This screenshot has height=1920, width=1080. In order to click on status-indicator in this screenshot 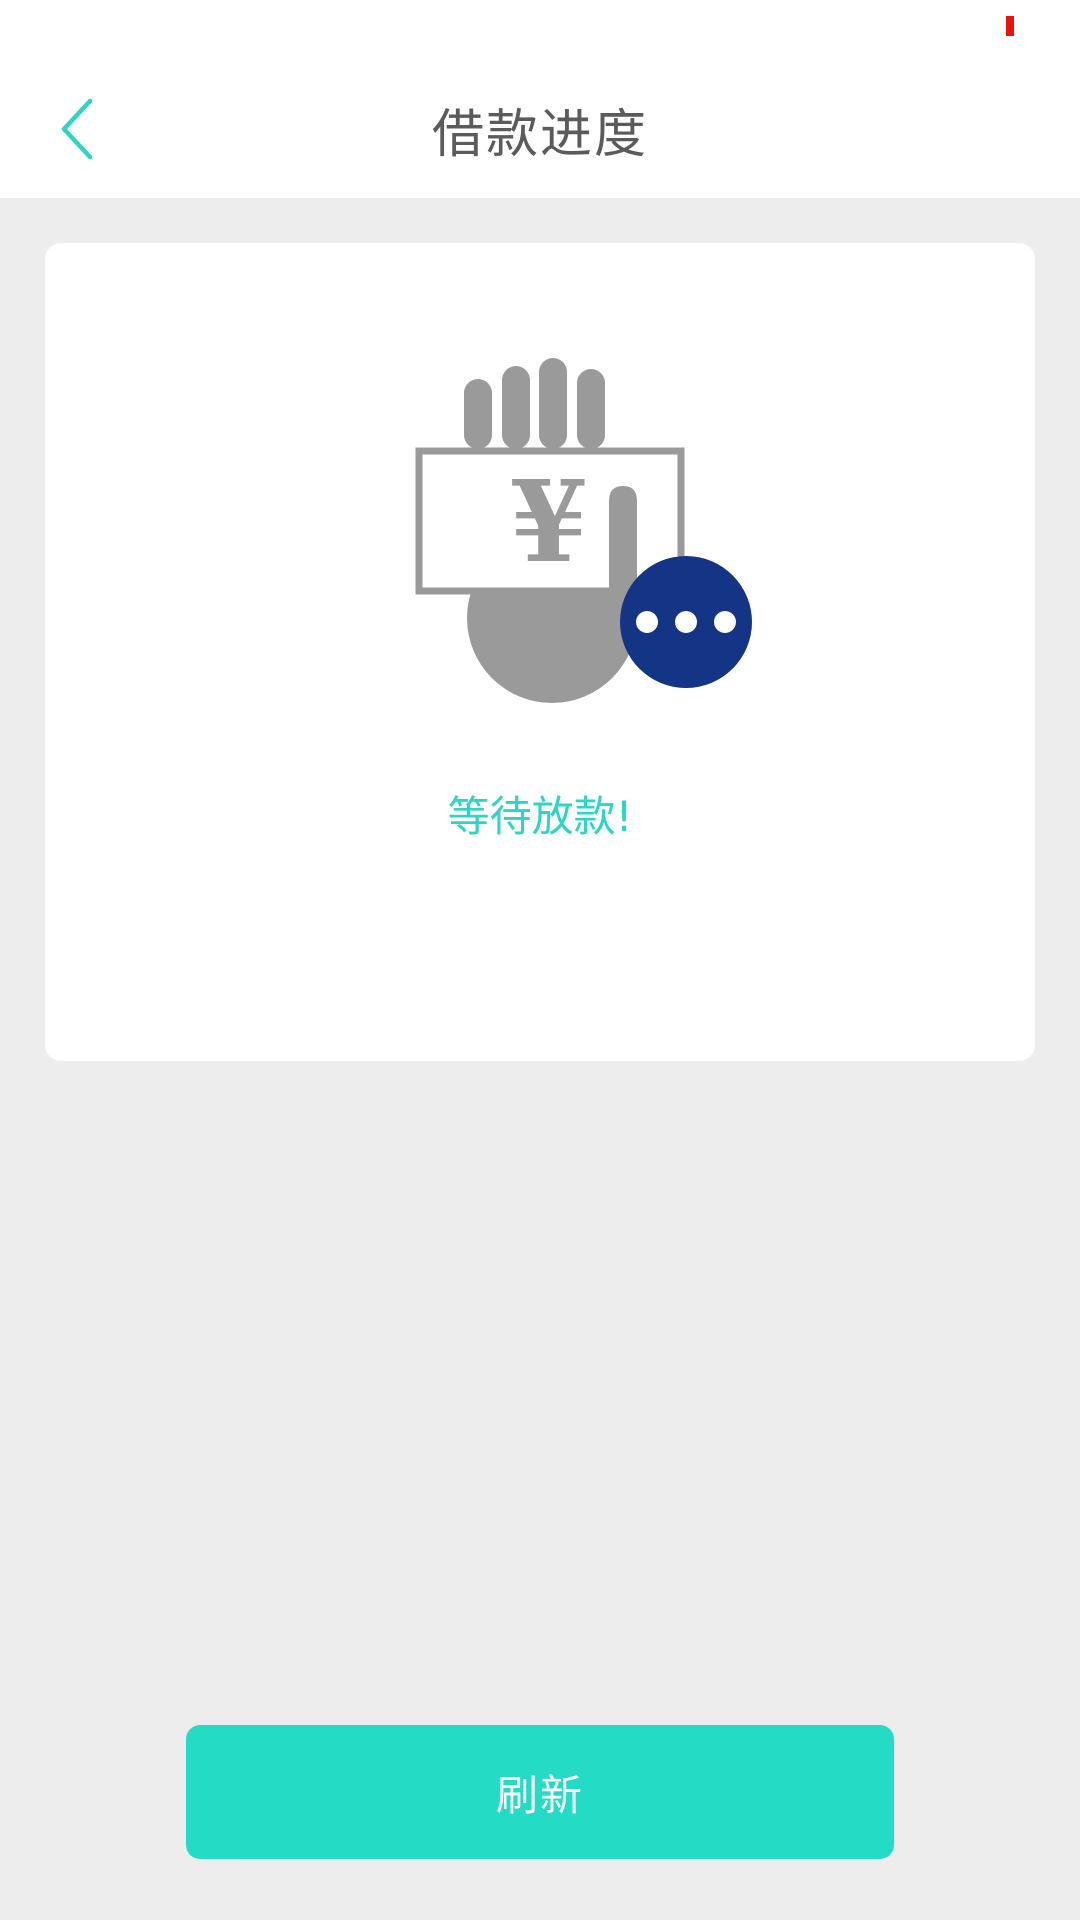, I will do `click(1010, 26)`.